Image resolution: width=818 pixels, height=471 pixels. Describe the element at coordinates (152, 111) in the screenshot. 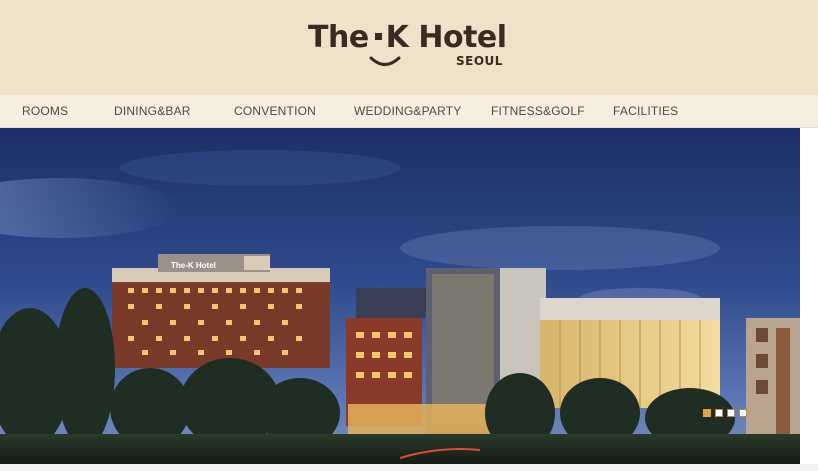

I see `nav-item-dining-bar: DINING&BAR` at that location.